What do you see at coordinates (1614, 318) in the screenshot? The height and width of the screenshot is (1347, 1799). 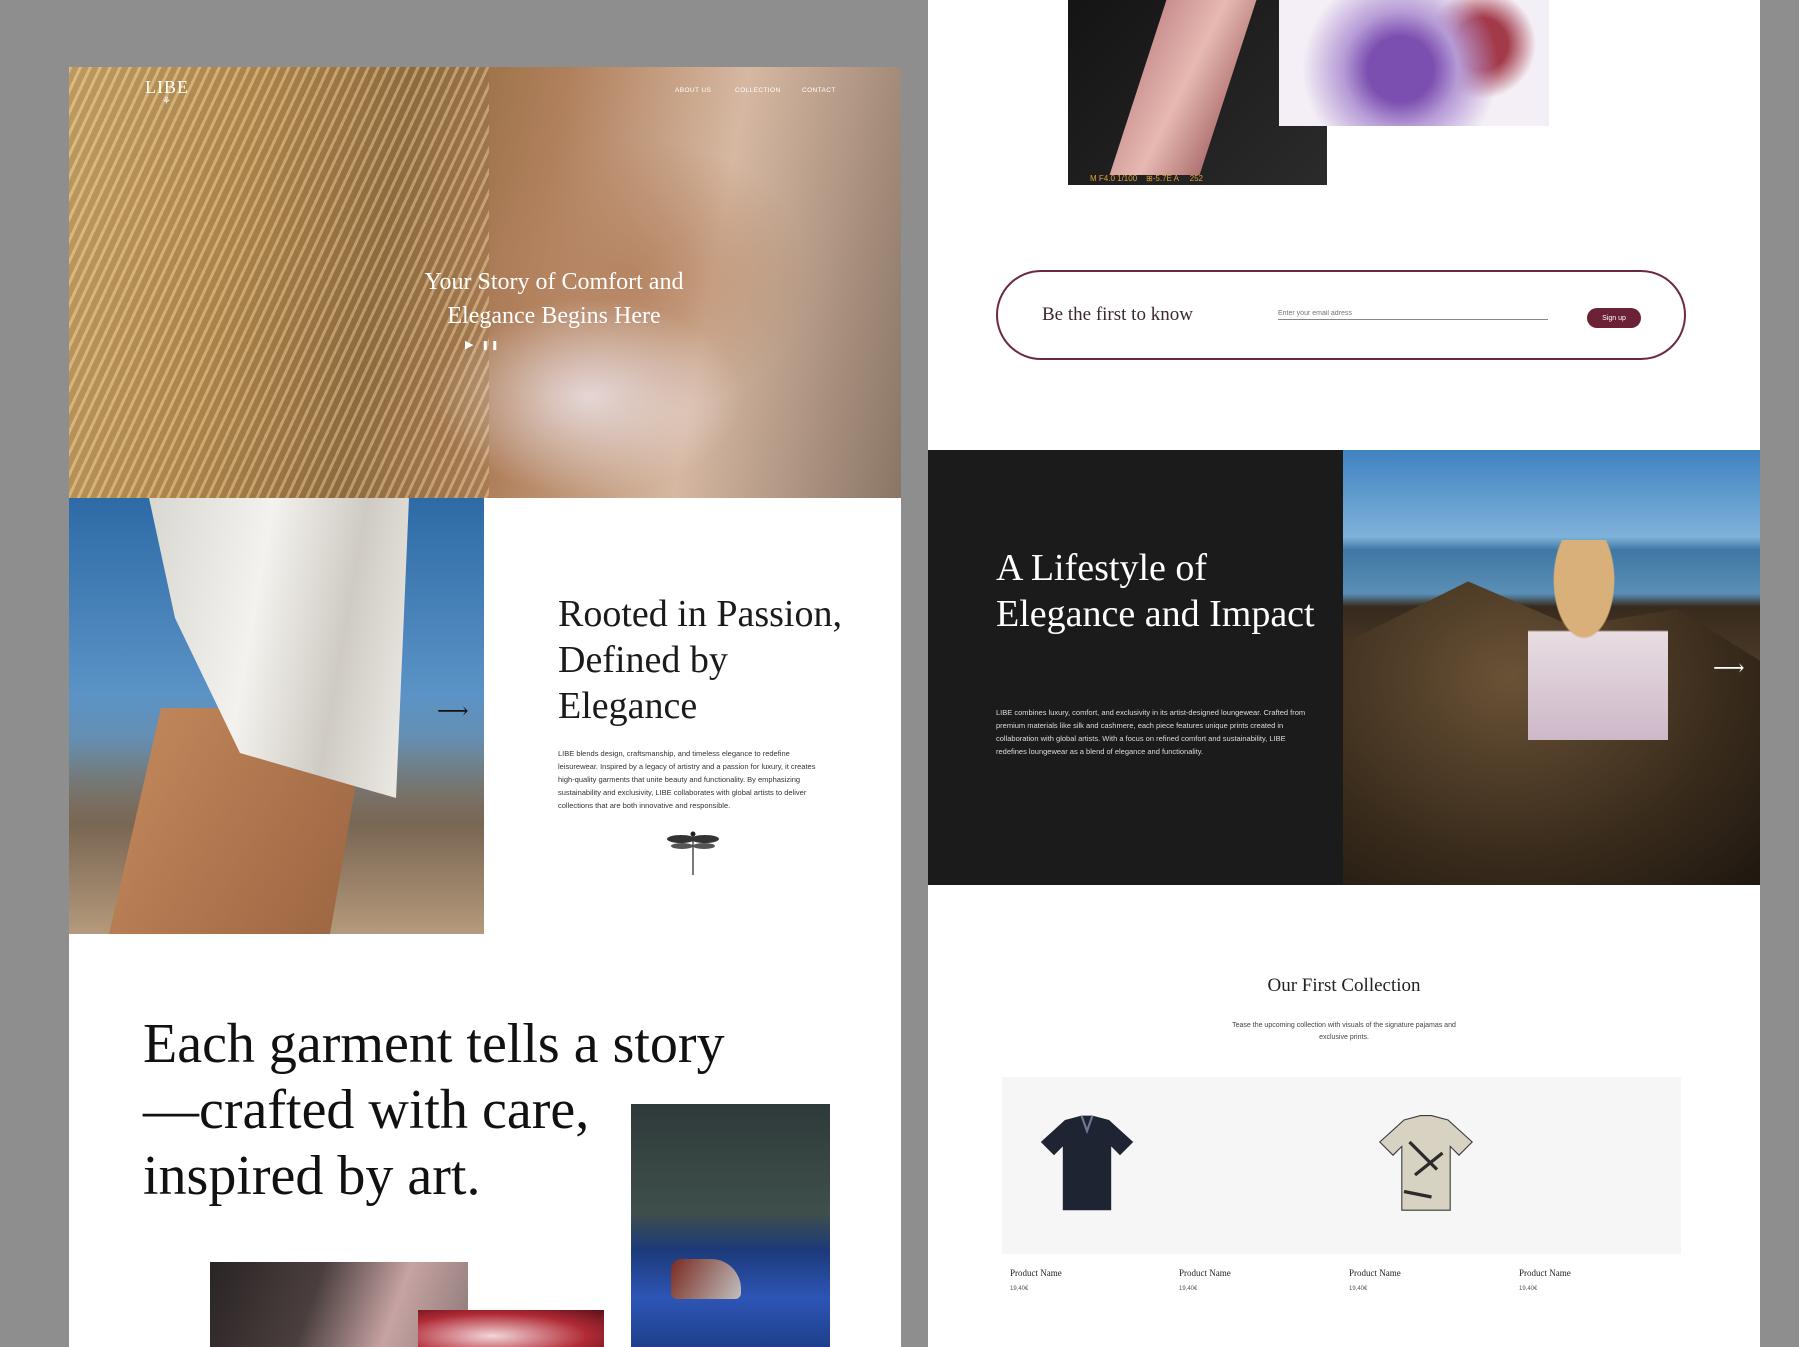 I see `sign-up-button: Sign up` at bounding box center [1614, 318].